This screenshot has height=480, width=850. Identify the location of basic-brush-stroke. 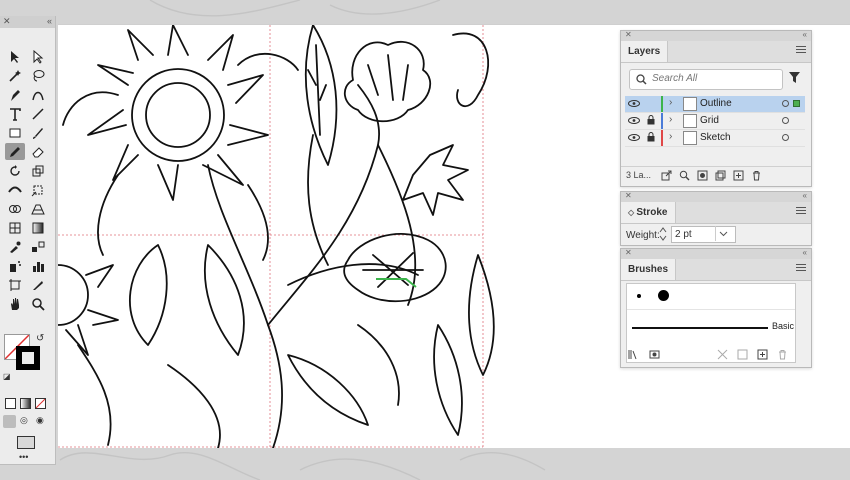
(700, 328).